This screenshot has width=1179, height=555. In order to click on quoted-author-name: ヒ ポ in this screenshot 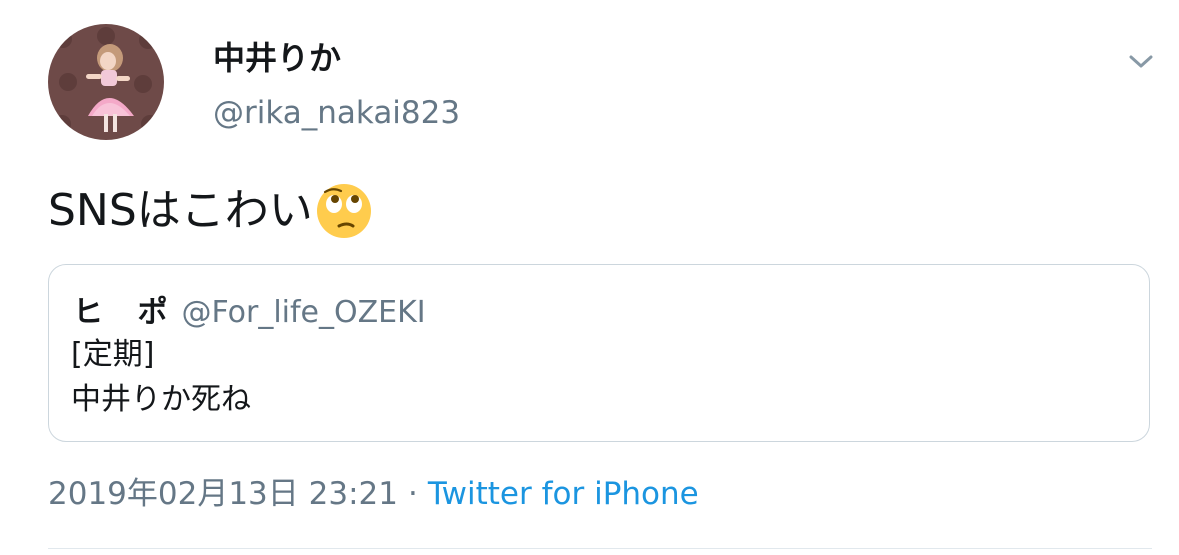, I will do `click(126, 312)`.